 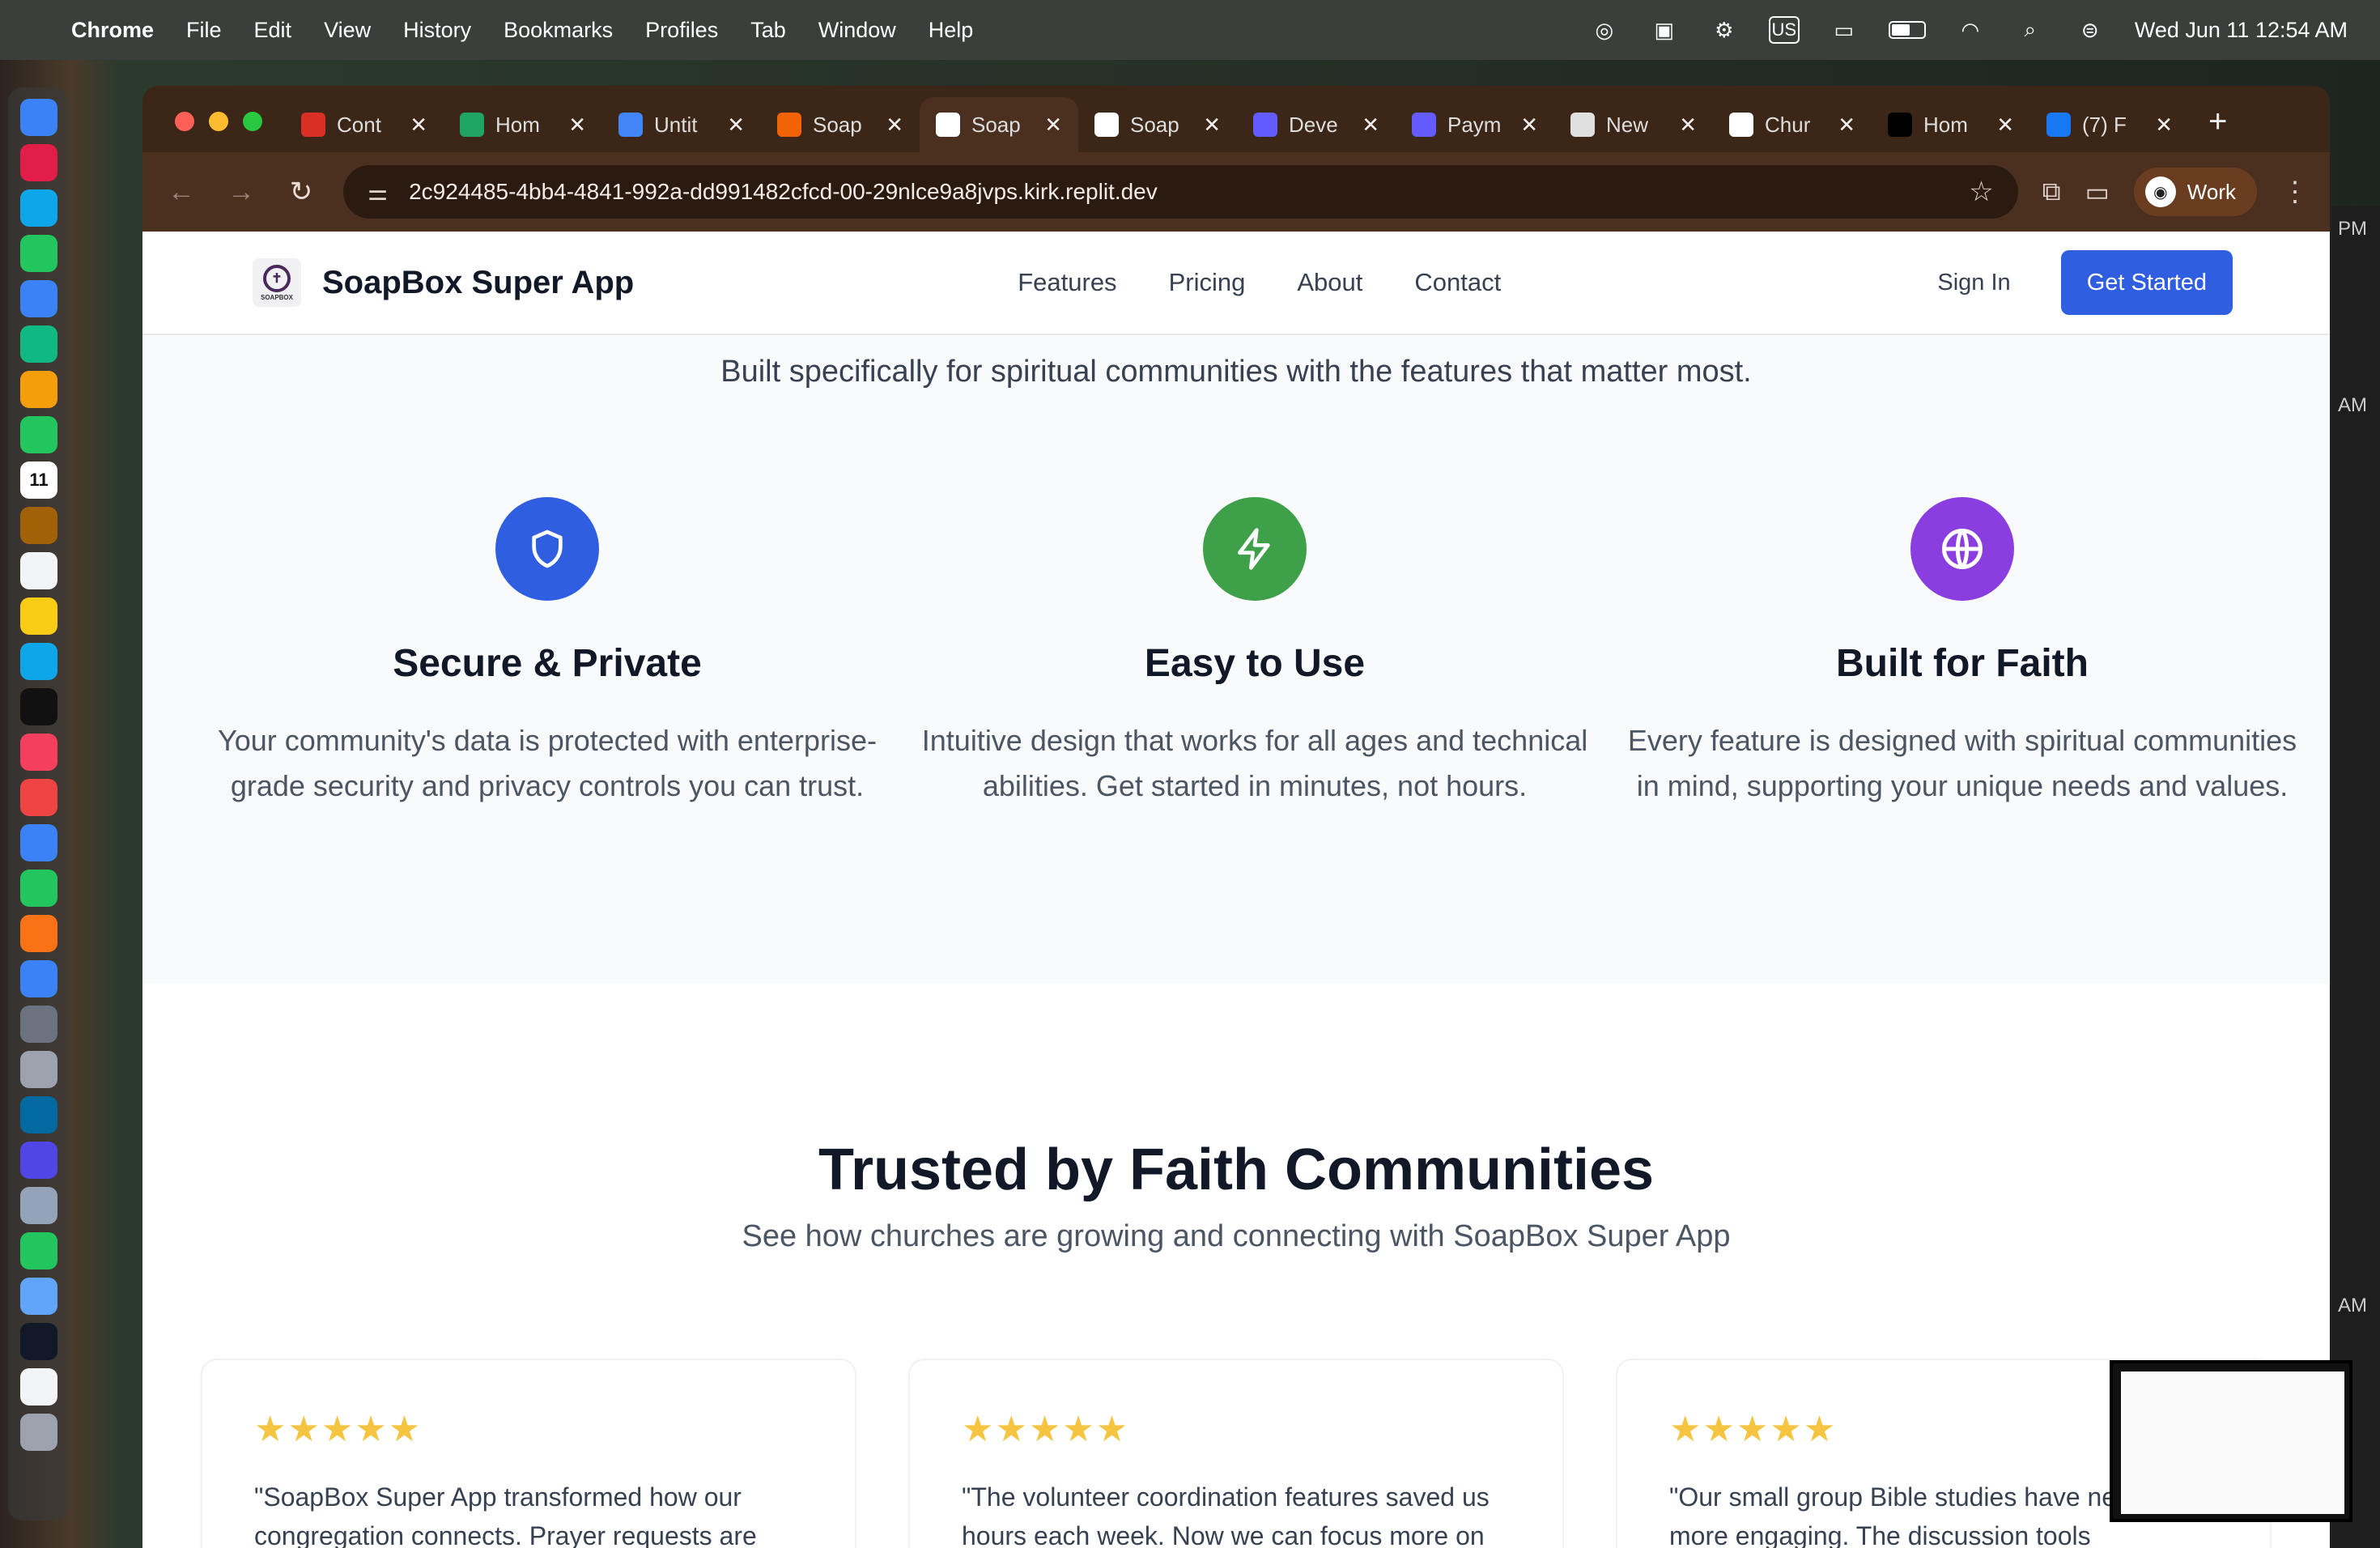 What do you see at coordinates (348, 31) in the screenshot?
I see `menu-view: View` at bounding box center [348, 31].